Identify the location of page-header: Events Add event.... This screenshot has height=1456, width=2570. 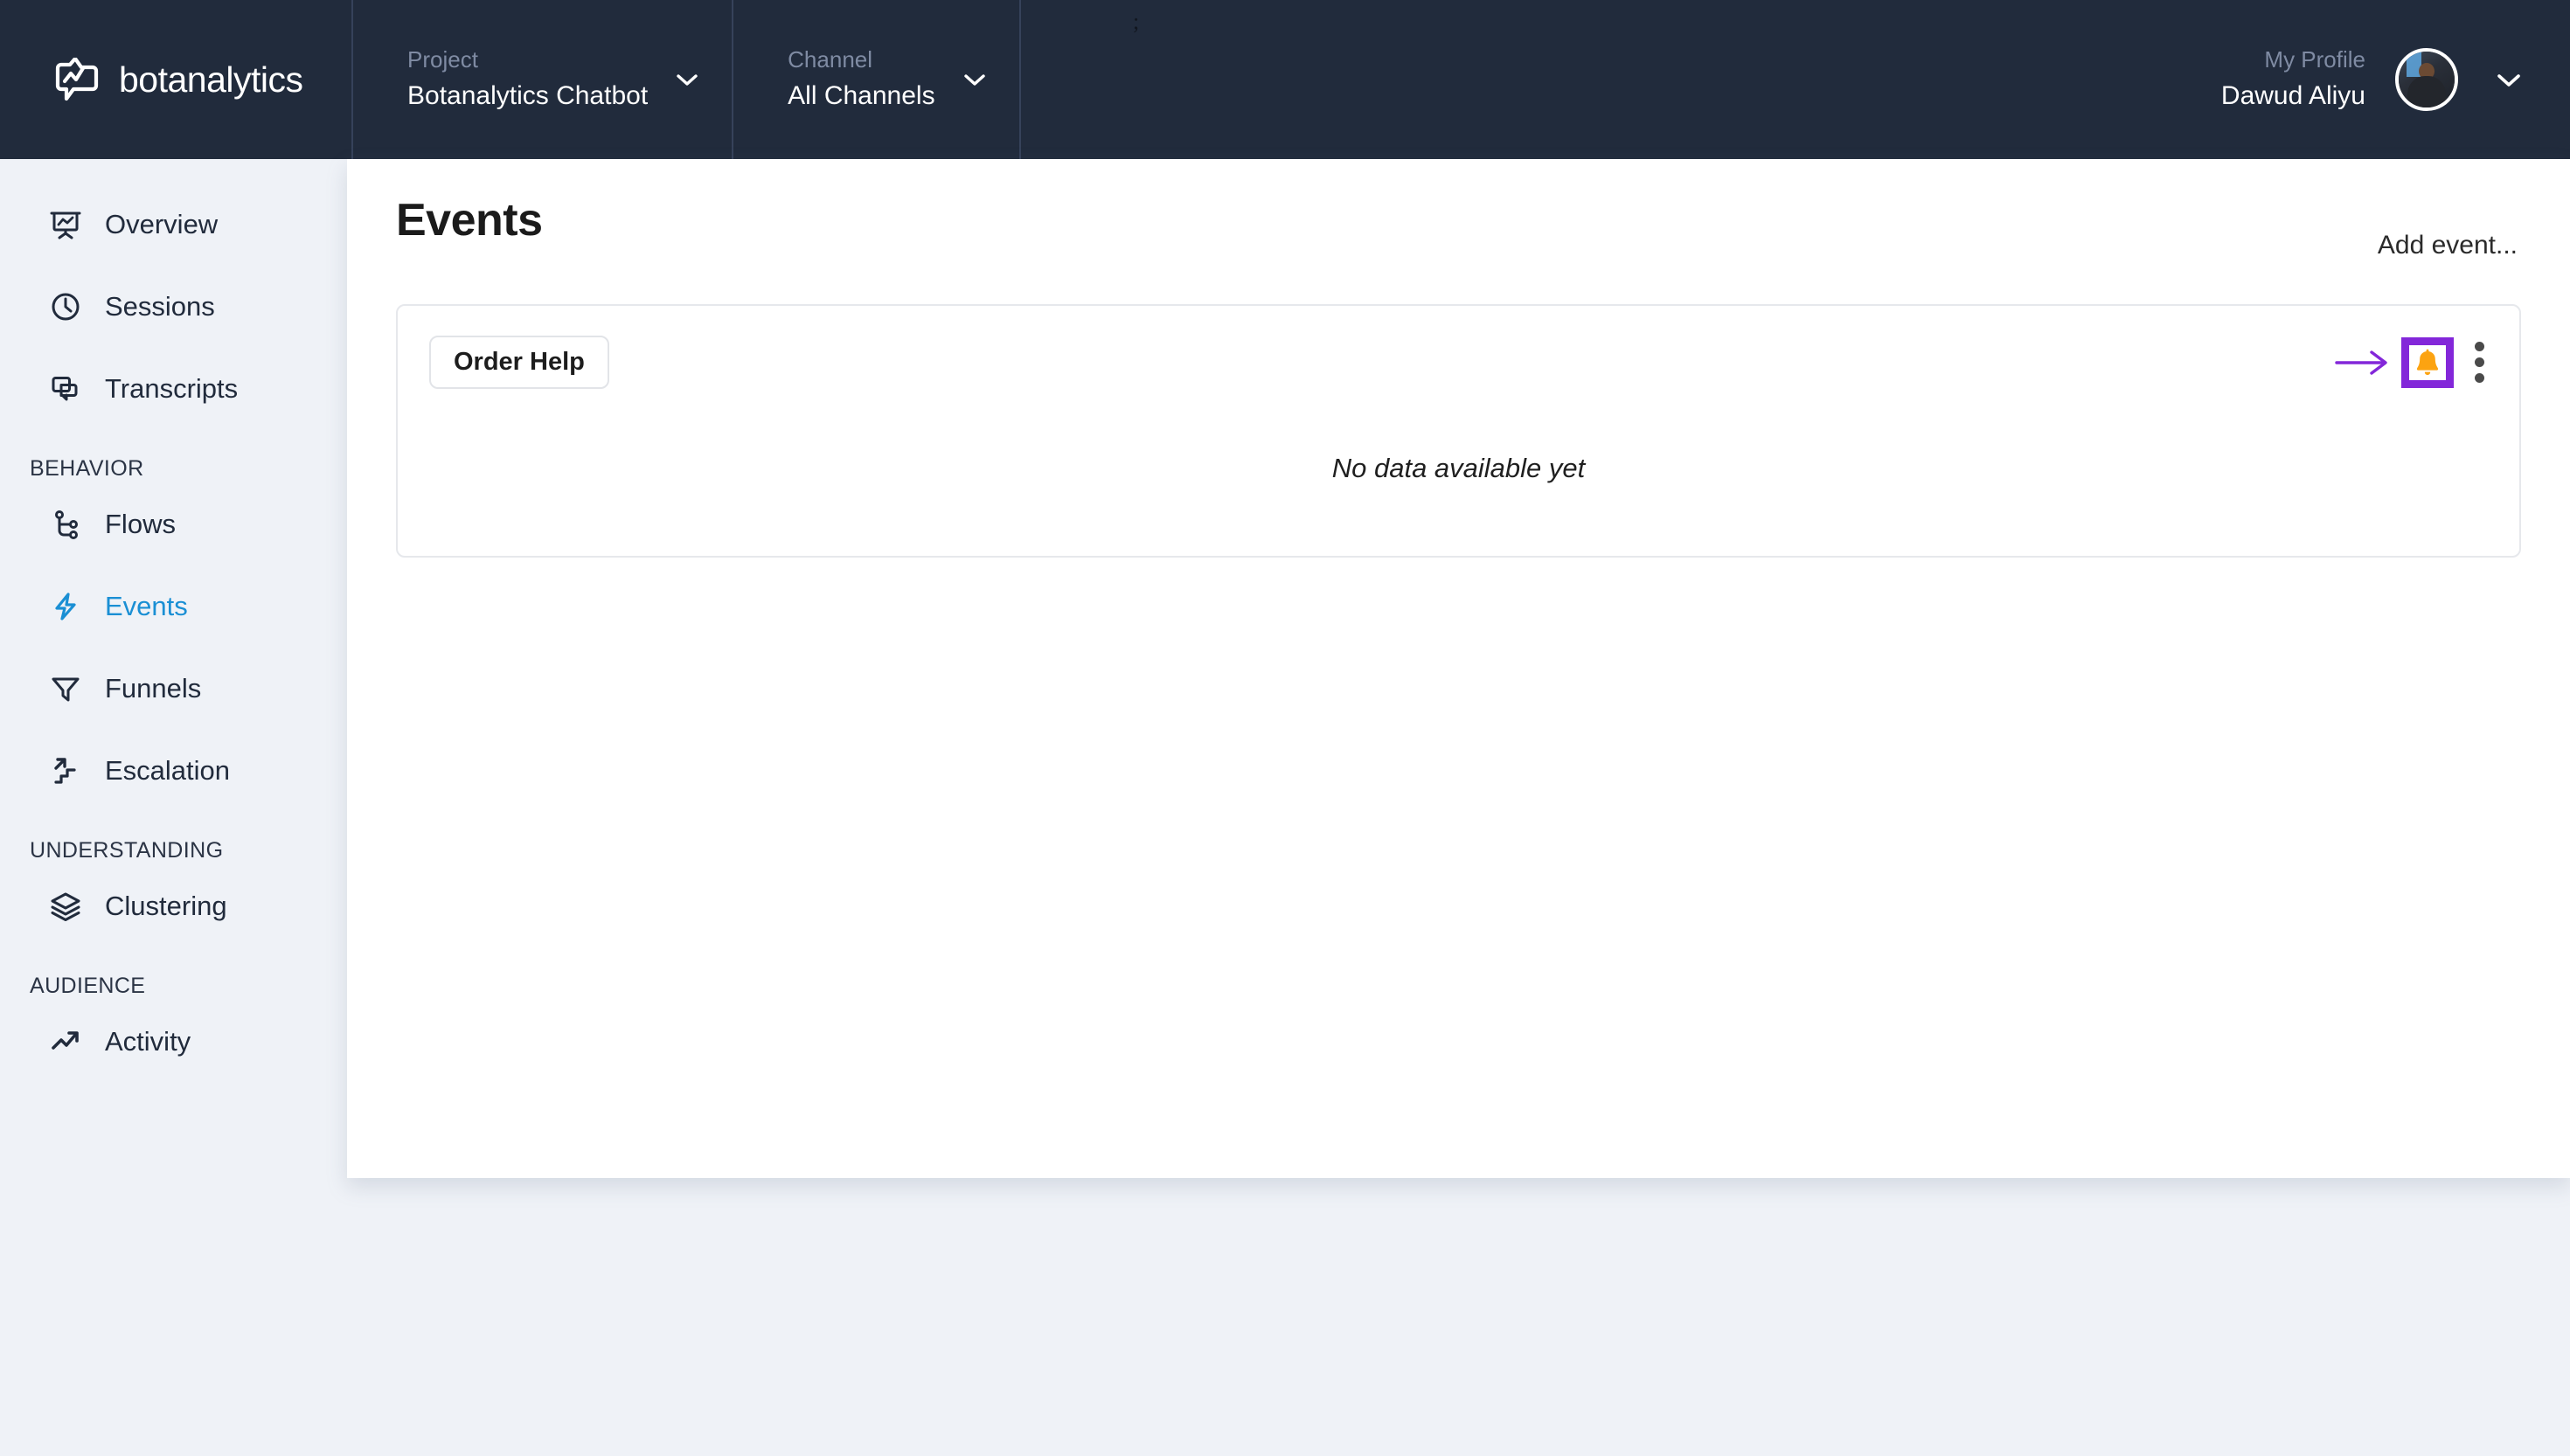
(1458, 209).